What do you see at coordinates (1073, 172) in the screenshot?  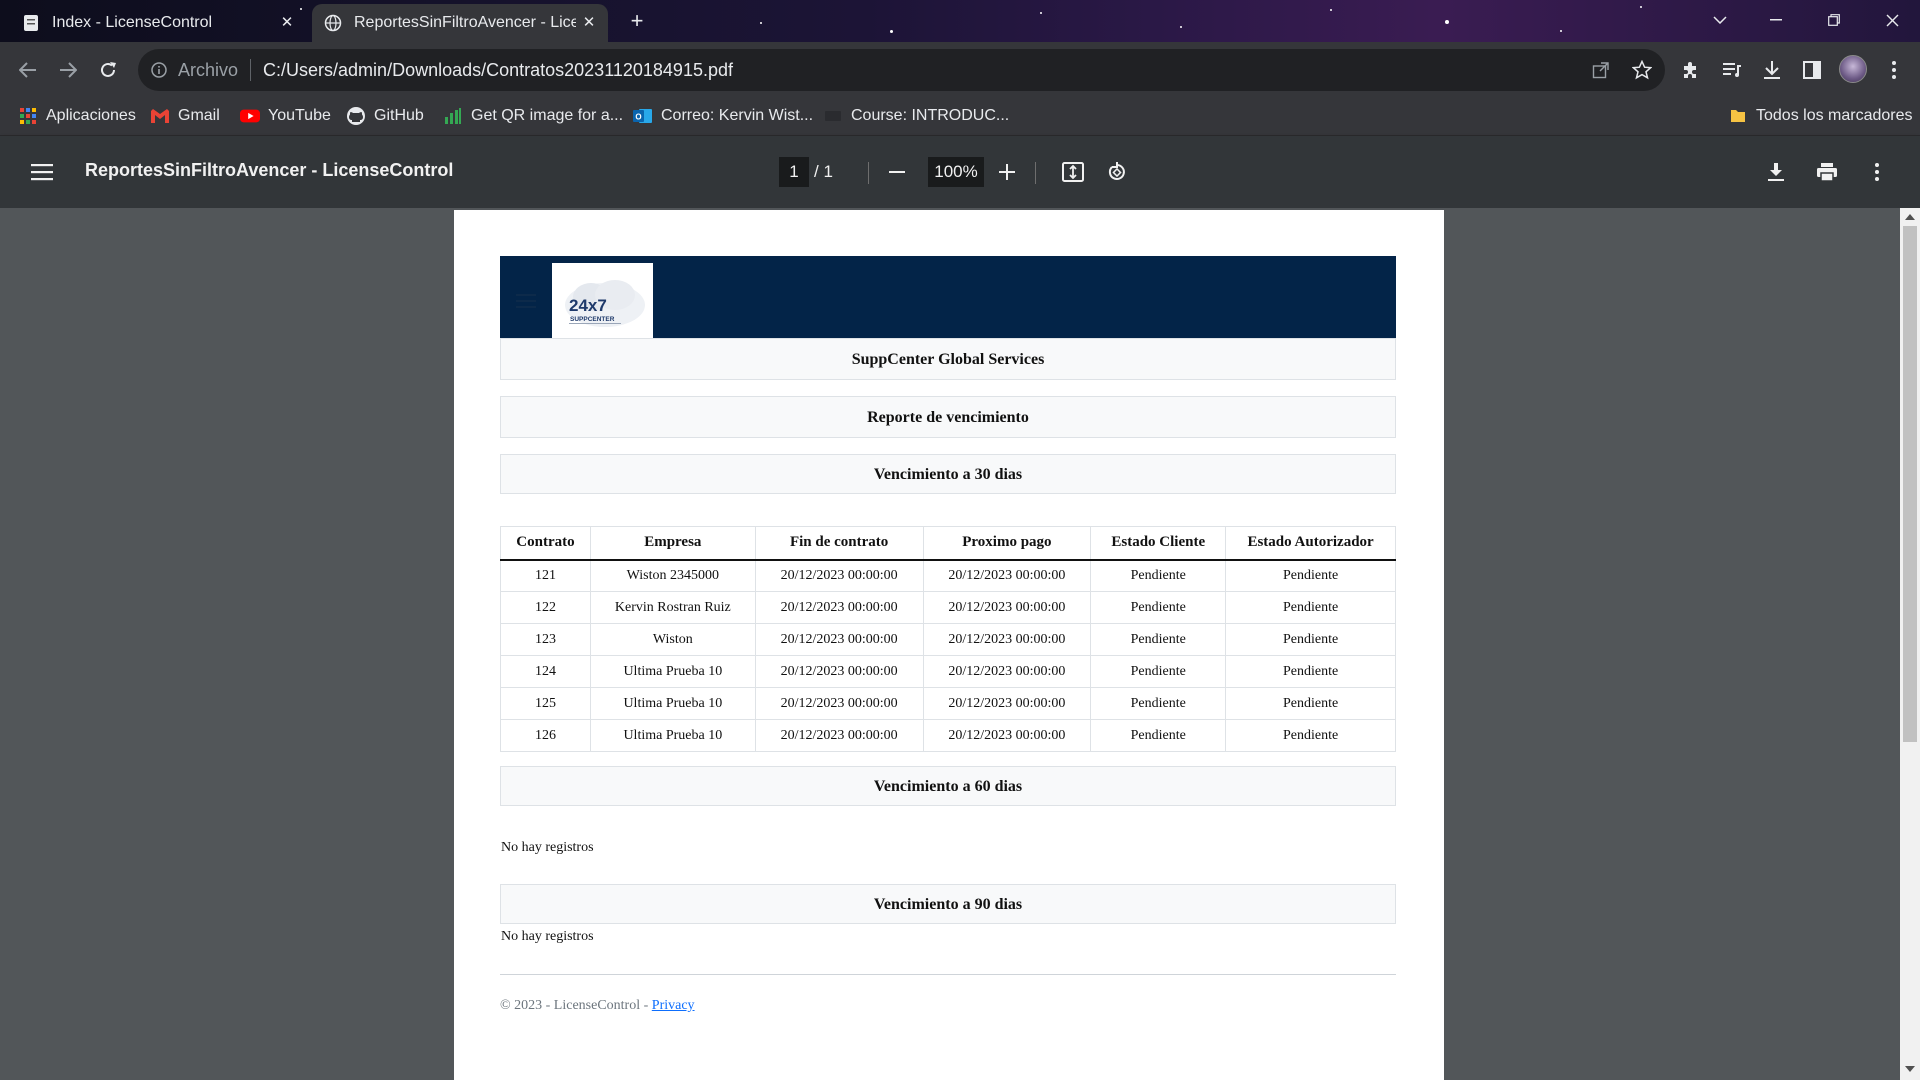 I see `fit-page-icon` at bounding box center [1073, 172].